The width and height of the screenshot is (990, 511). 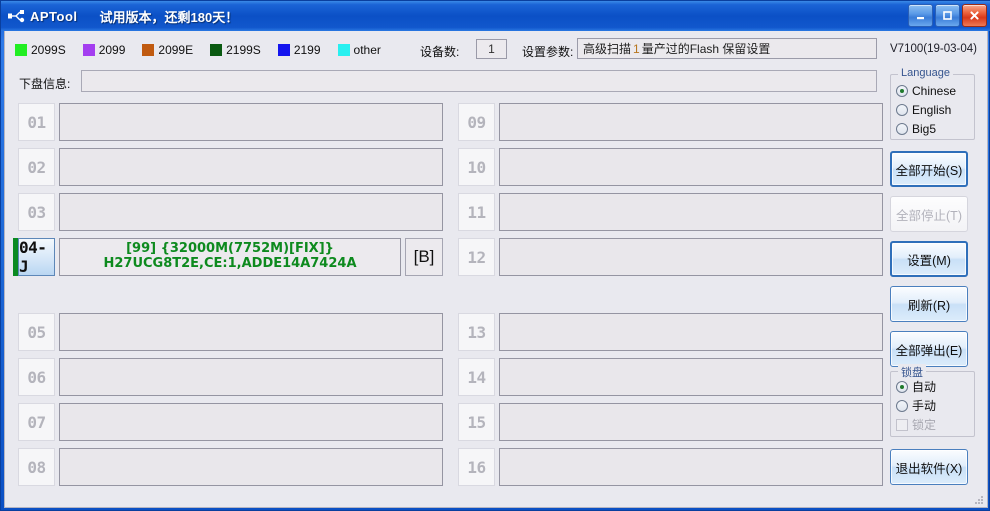 I want to click on refresh-label: 刷新(R), so click(x=929, y=305).